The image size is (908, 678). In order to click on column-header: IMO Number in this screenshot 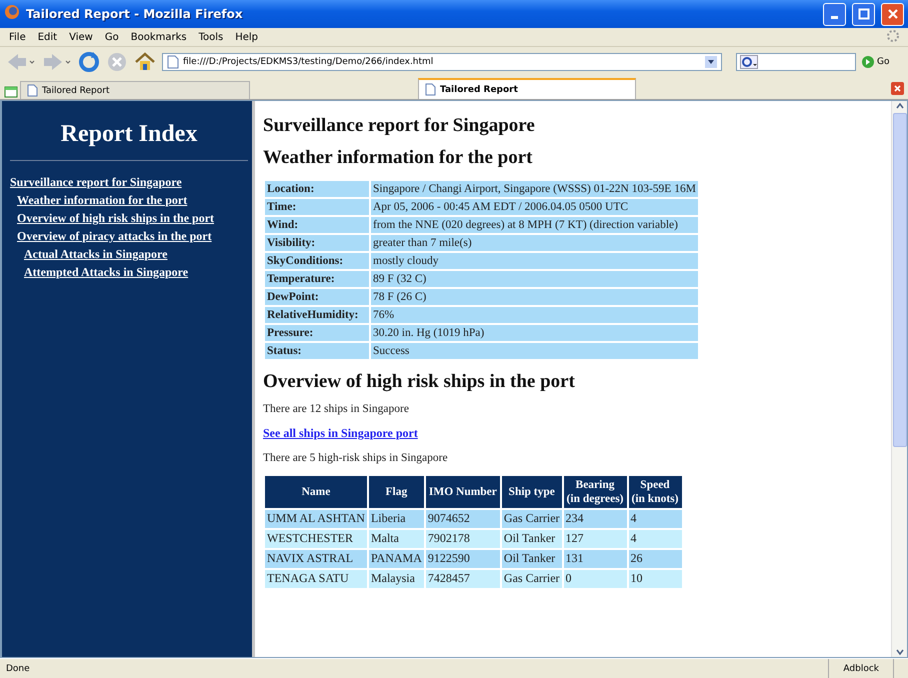, I will do `click(463, 492)`.